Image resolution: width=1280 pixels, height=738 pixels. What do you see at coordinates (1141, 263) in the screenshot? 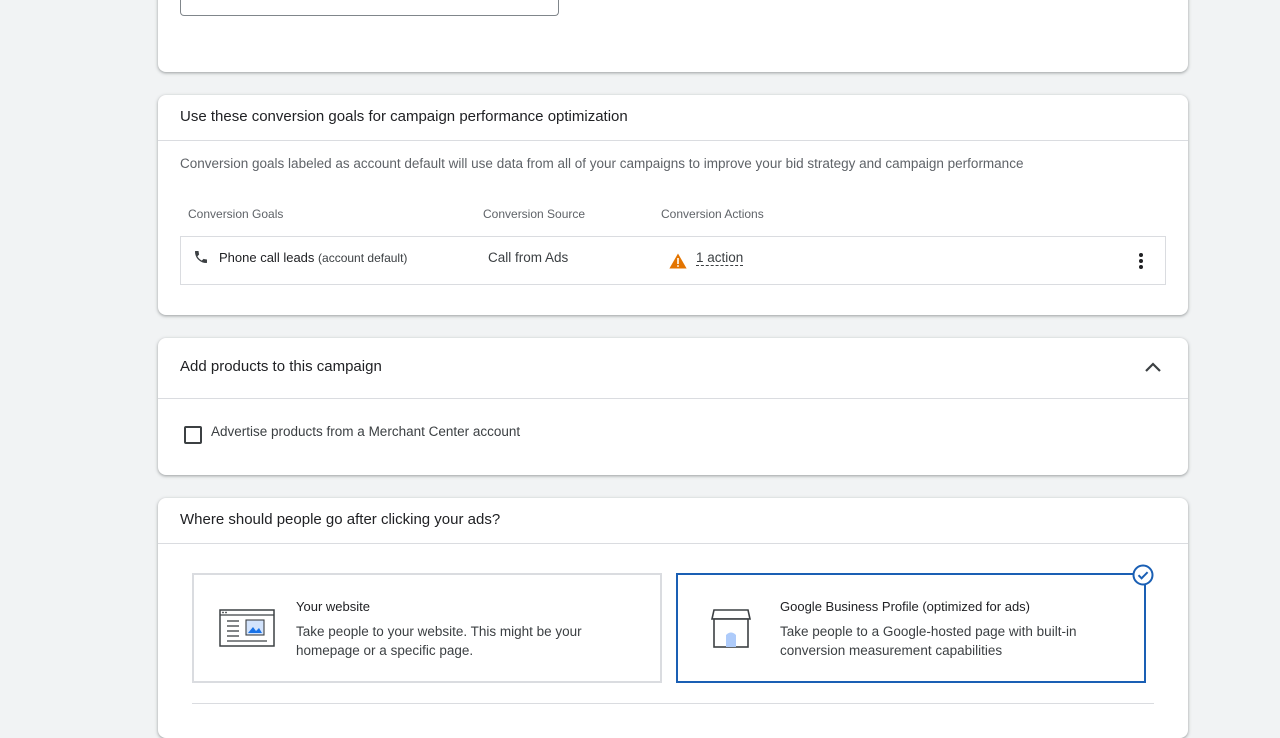
I see `more-vert-icon` at bounding box center [1141, 263].